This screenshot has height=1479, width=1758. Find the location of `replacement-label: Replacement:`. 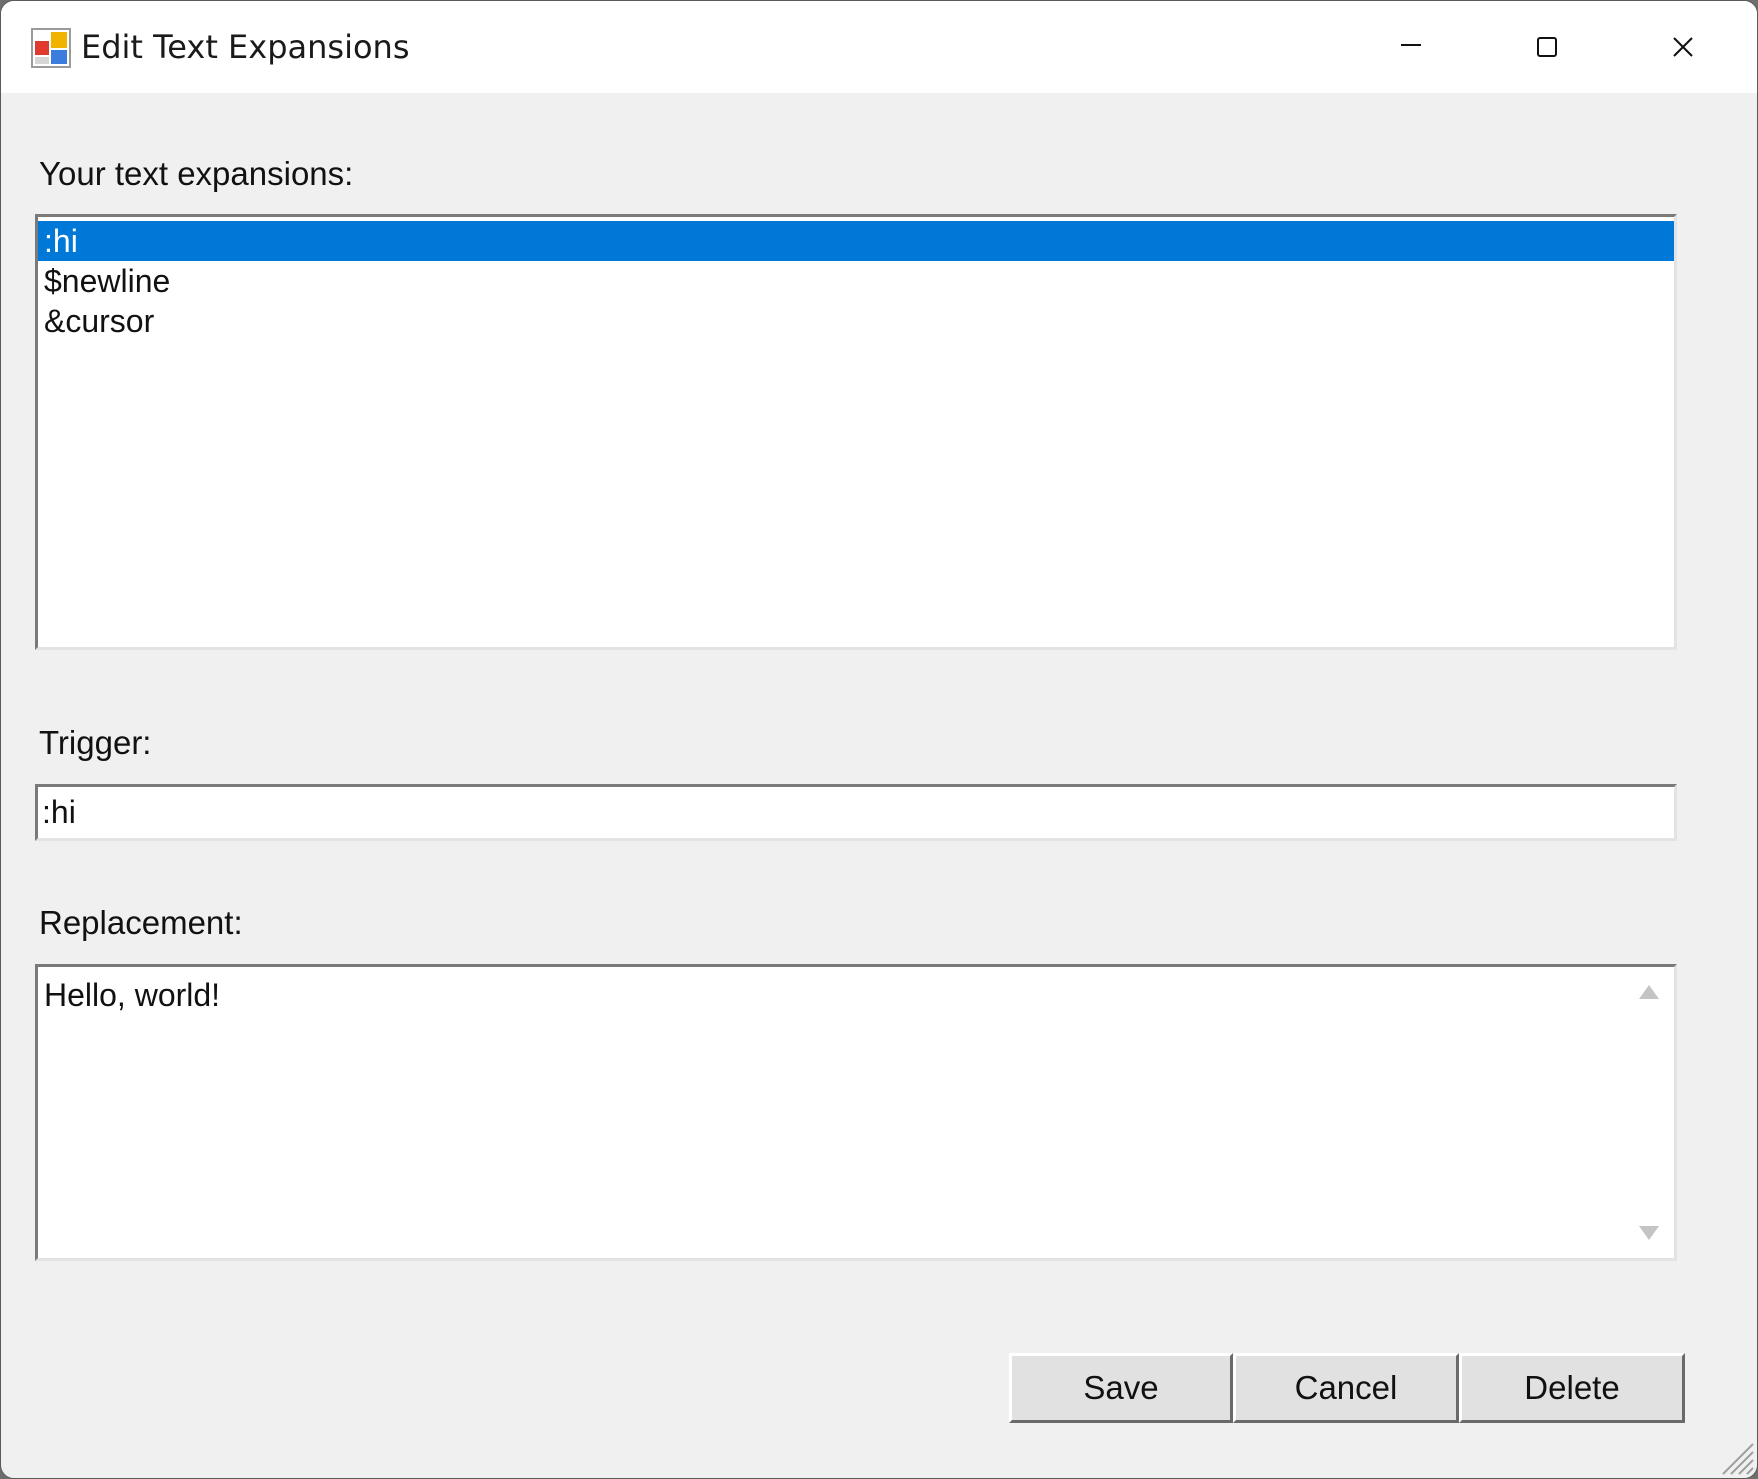

replacement-label: Replacement: is located at coordinates (141, 922).